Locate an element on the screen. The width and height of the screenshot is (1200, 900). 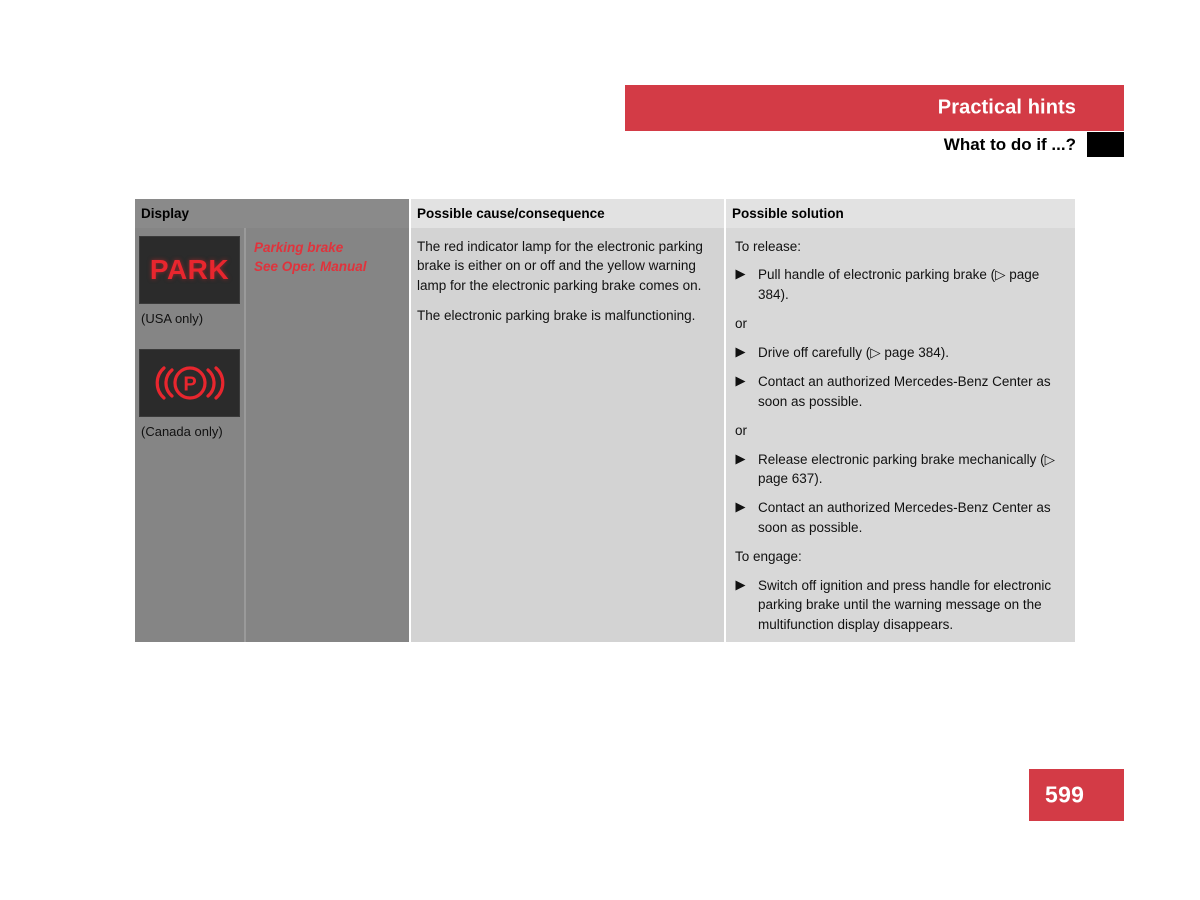
display-message-line-1: Parking brake is located at coordinates (299, 247).